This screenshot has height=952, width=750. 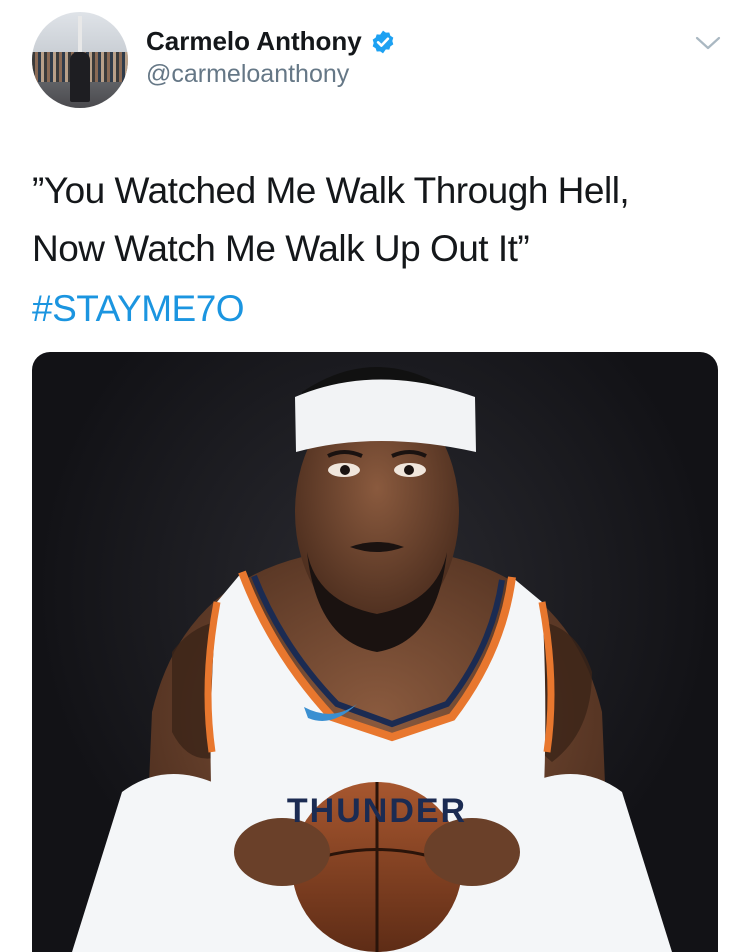 What do you see at coordinates (80, 60) in the screenshot?
I see `avatar` at bounding box center [80, 60].